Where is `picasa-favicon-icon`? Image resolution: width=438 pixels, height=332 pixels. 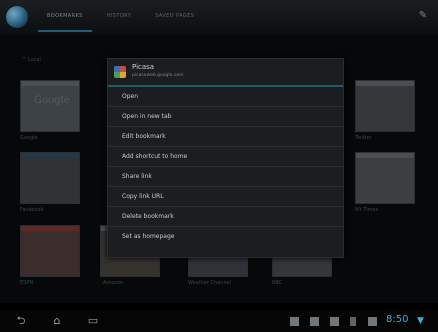 picasa-favicon-icon is located at coordinates (120, 72).